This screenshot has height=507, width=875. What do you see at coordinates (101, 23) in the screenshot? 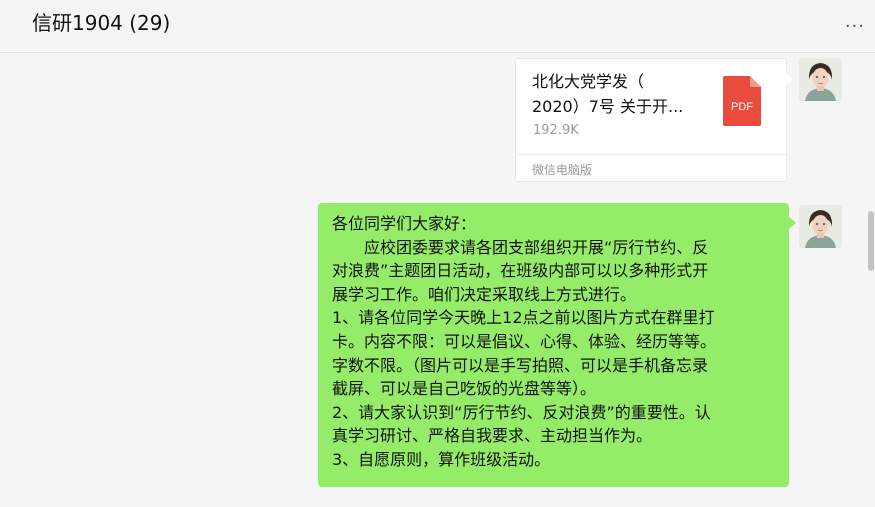
I see `chat-title: 信研1904 (29)` at bounding box center [101, 23].